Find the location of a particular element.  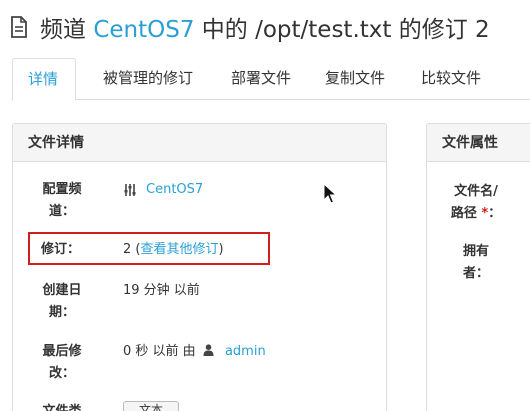

title-prefix: 频道 is located at coordinates (63, 30).